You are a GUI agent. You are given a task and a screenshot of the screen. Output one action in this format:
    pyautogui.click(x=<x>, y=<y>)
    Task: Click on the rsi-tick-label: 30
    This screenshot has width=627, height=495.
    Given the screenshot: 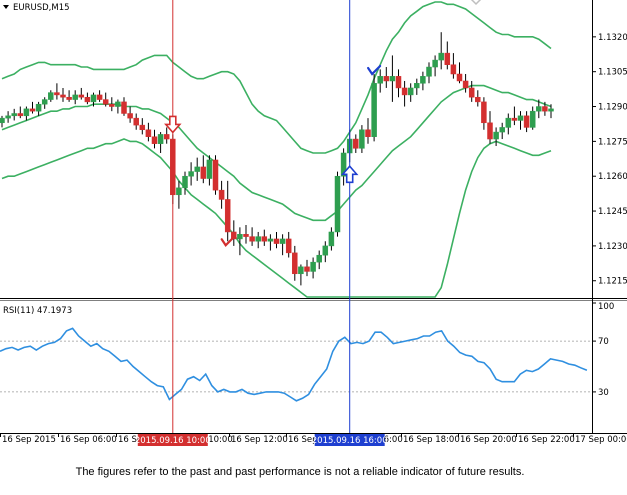 What is the action you would take?
    pyautogui.click(x=603, y=393)
    